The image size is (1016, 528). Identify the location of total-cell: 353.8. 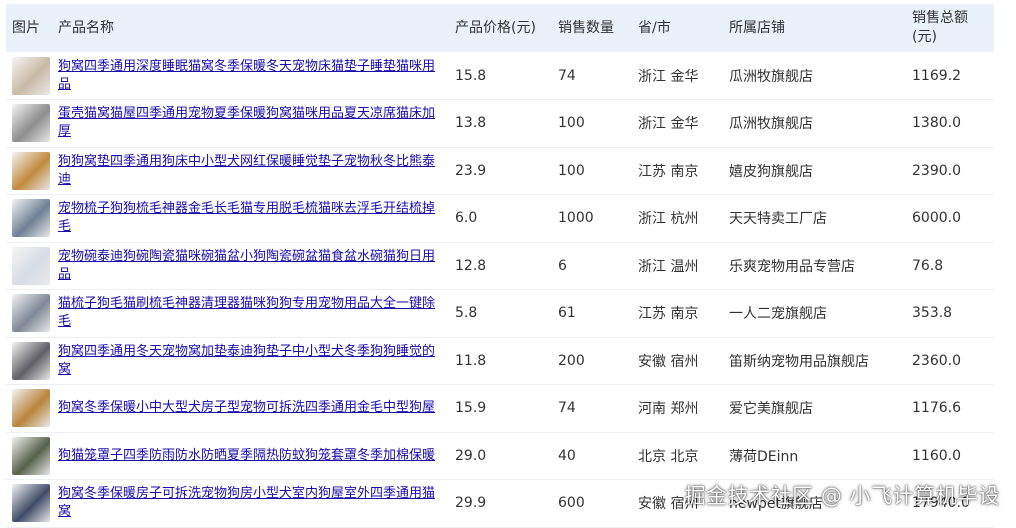
(932, 313).